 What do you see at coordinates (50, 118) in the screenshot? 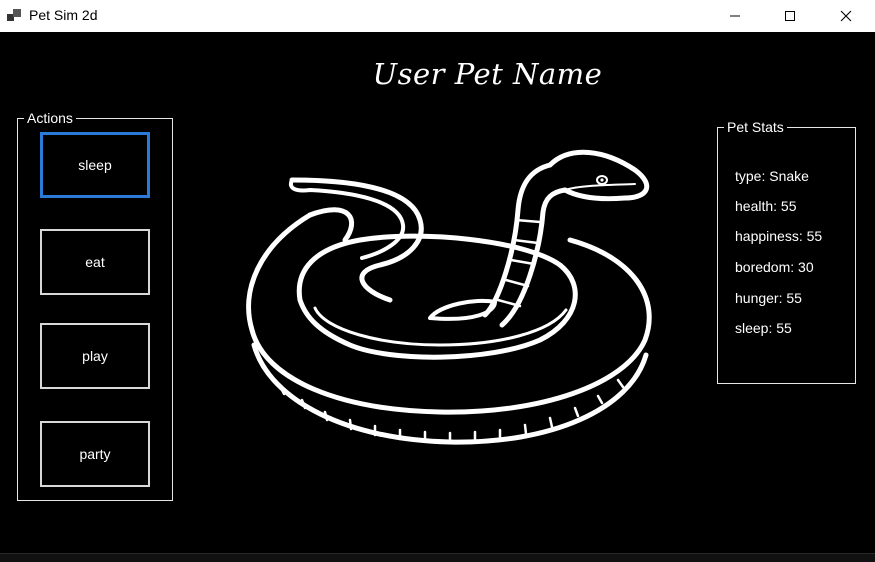
I see `actions-legend: Actions` at bounding box center [50, 118].